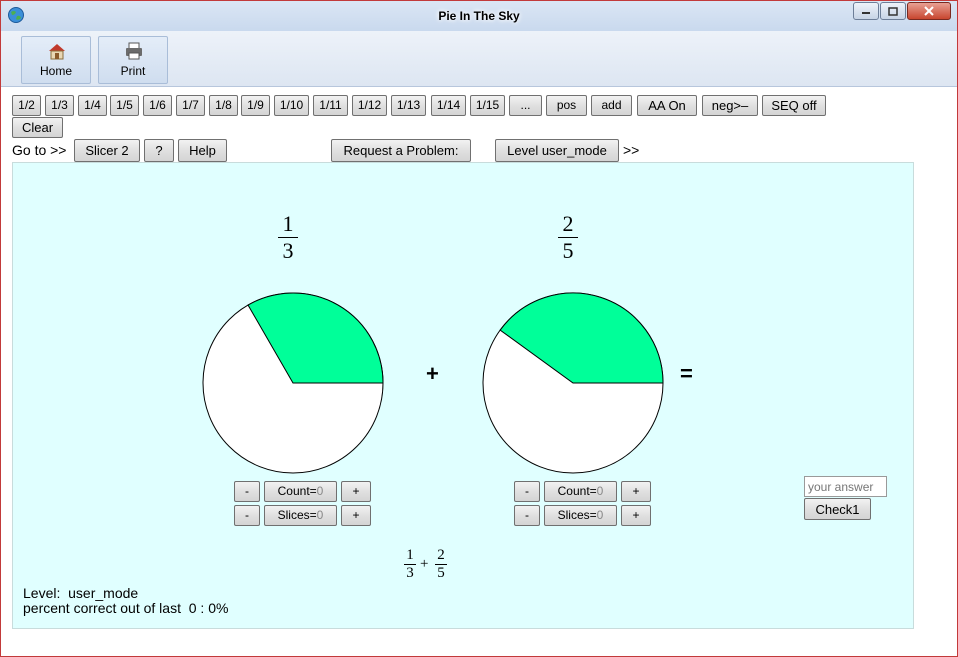 Image resolution: width=958 pixels, height=657 pixels. I want to click on fifteenth-button: 1/15, so click(487, 105).